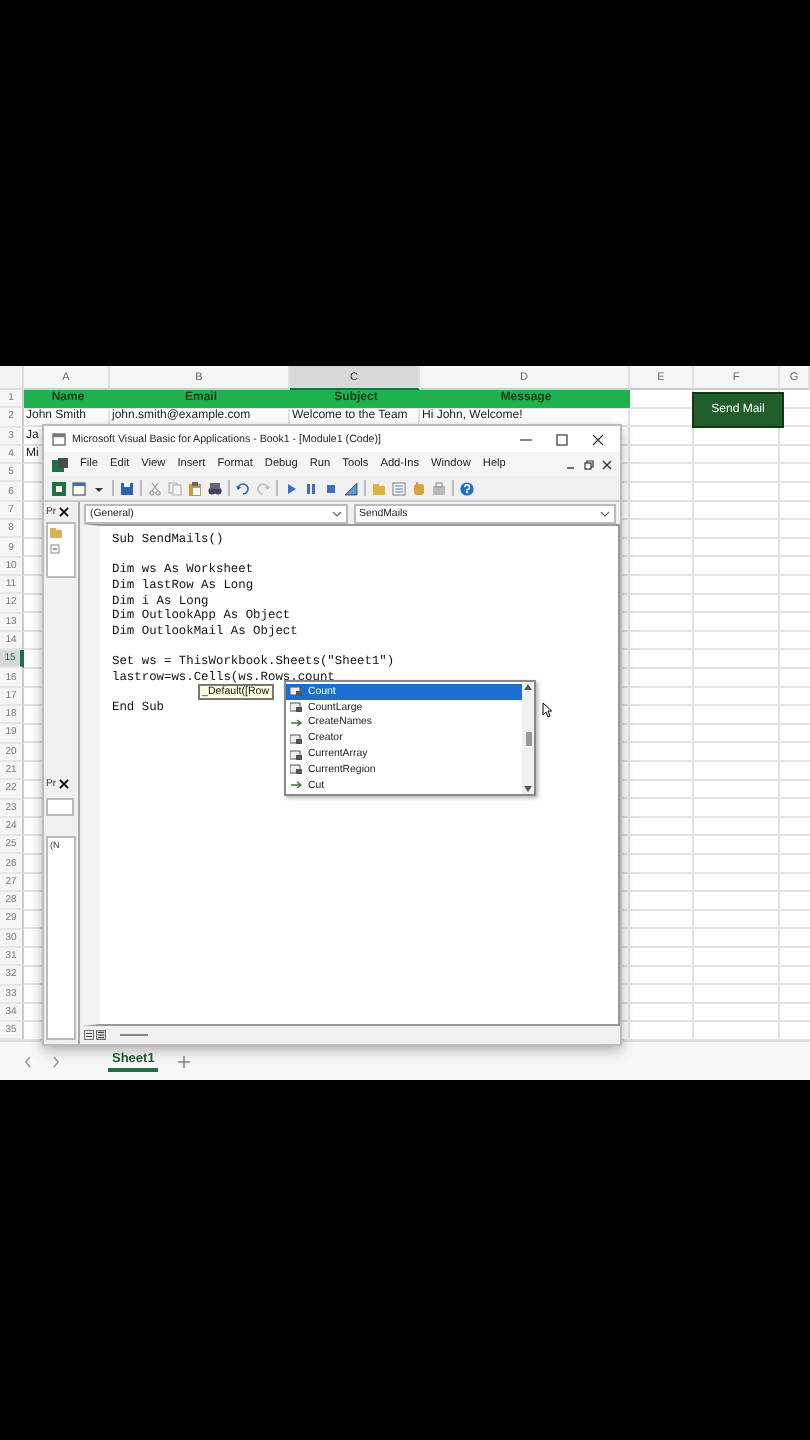  What do you see at coordinates (351, 488) in the screenshot?
I see `ruler-icon` at bounding box center [351, 488].